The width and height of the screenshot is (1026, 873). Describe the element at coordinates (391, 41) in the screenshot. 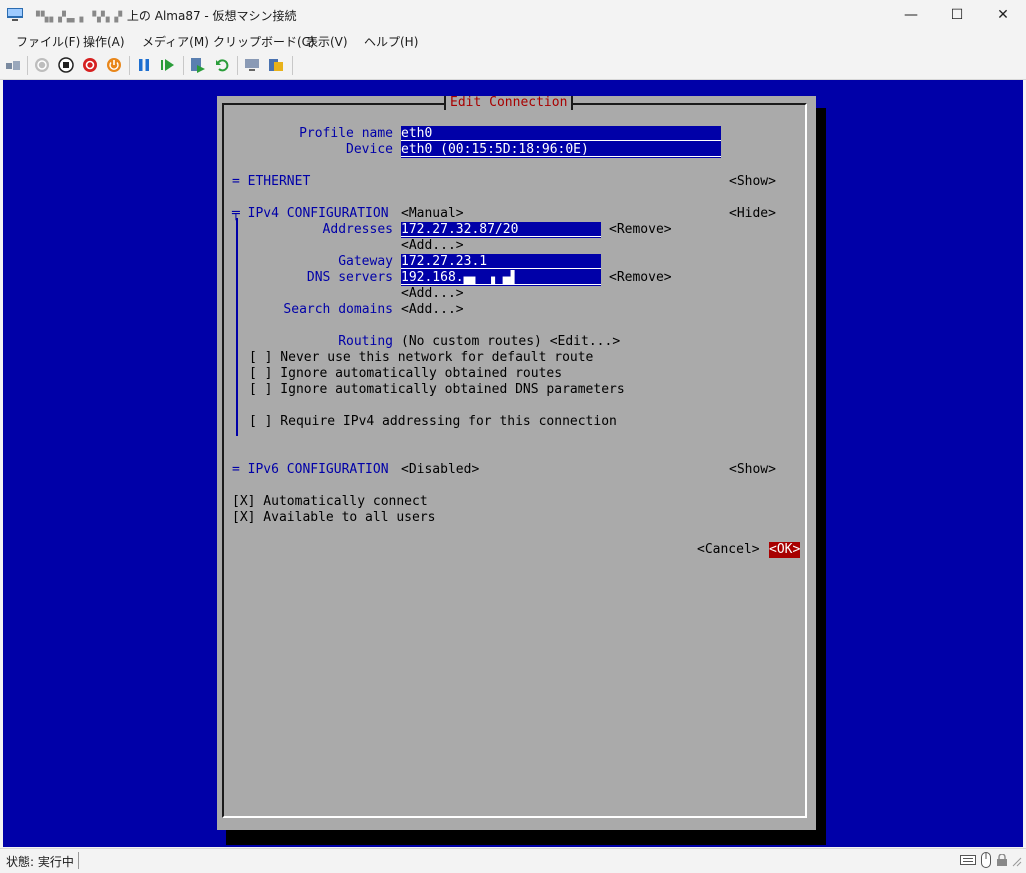

I see `menu-help: ヘルプ(H)` at that location.